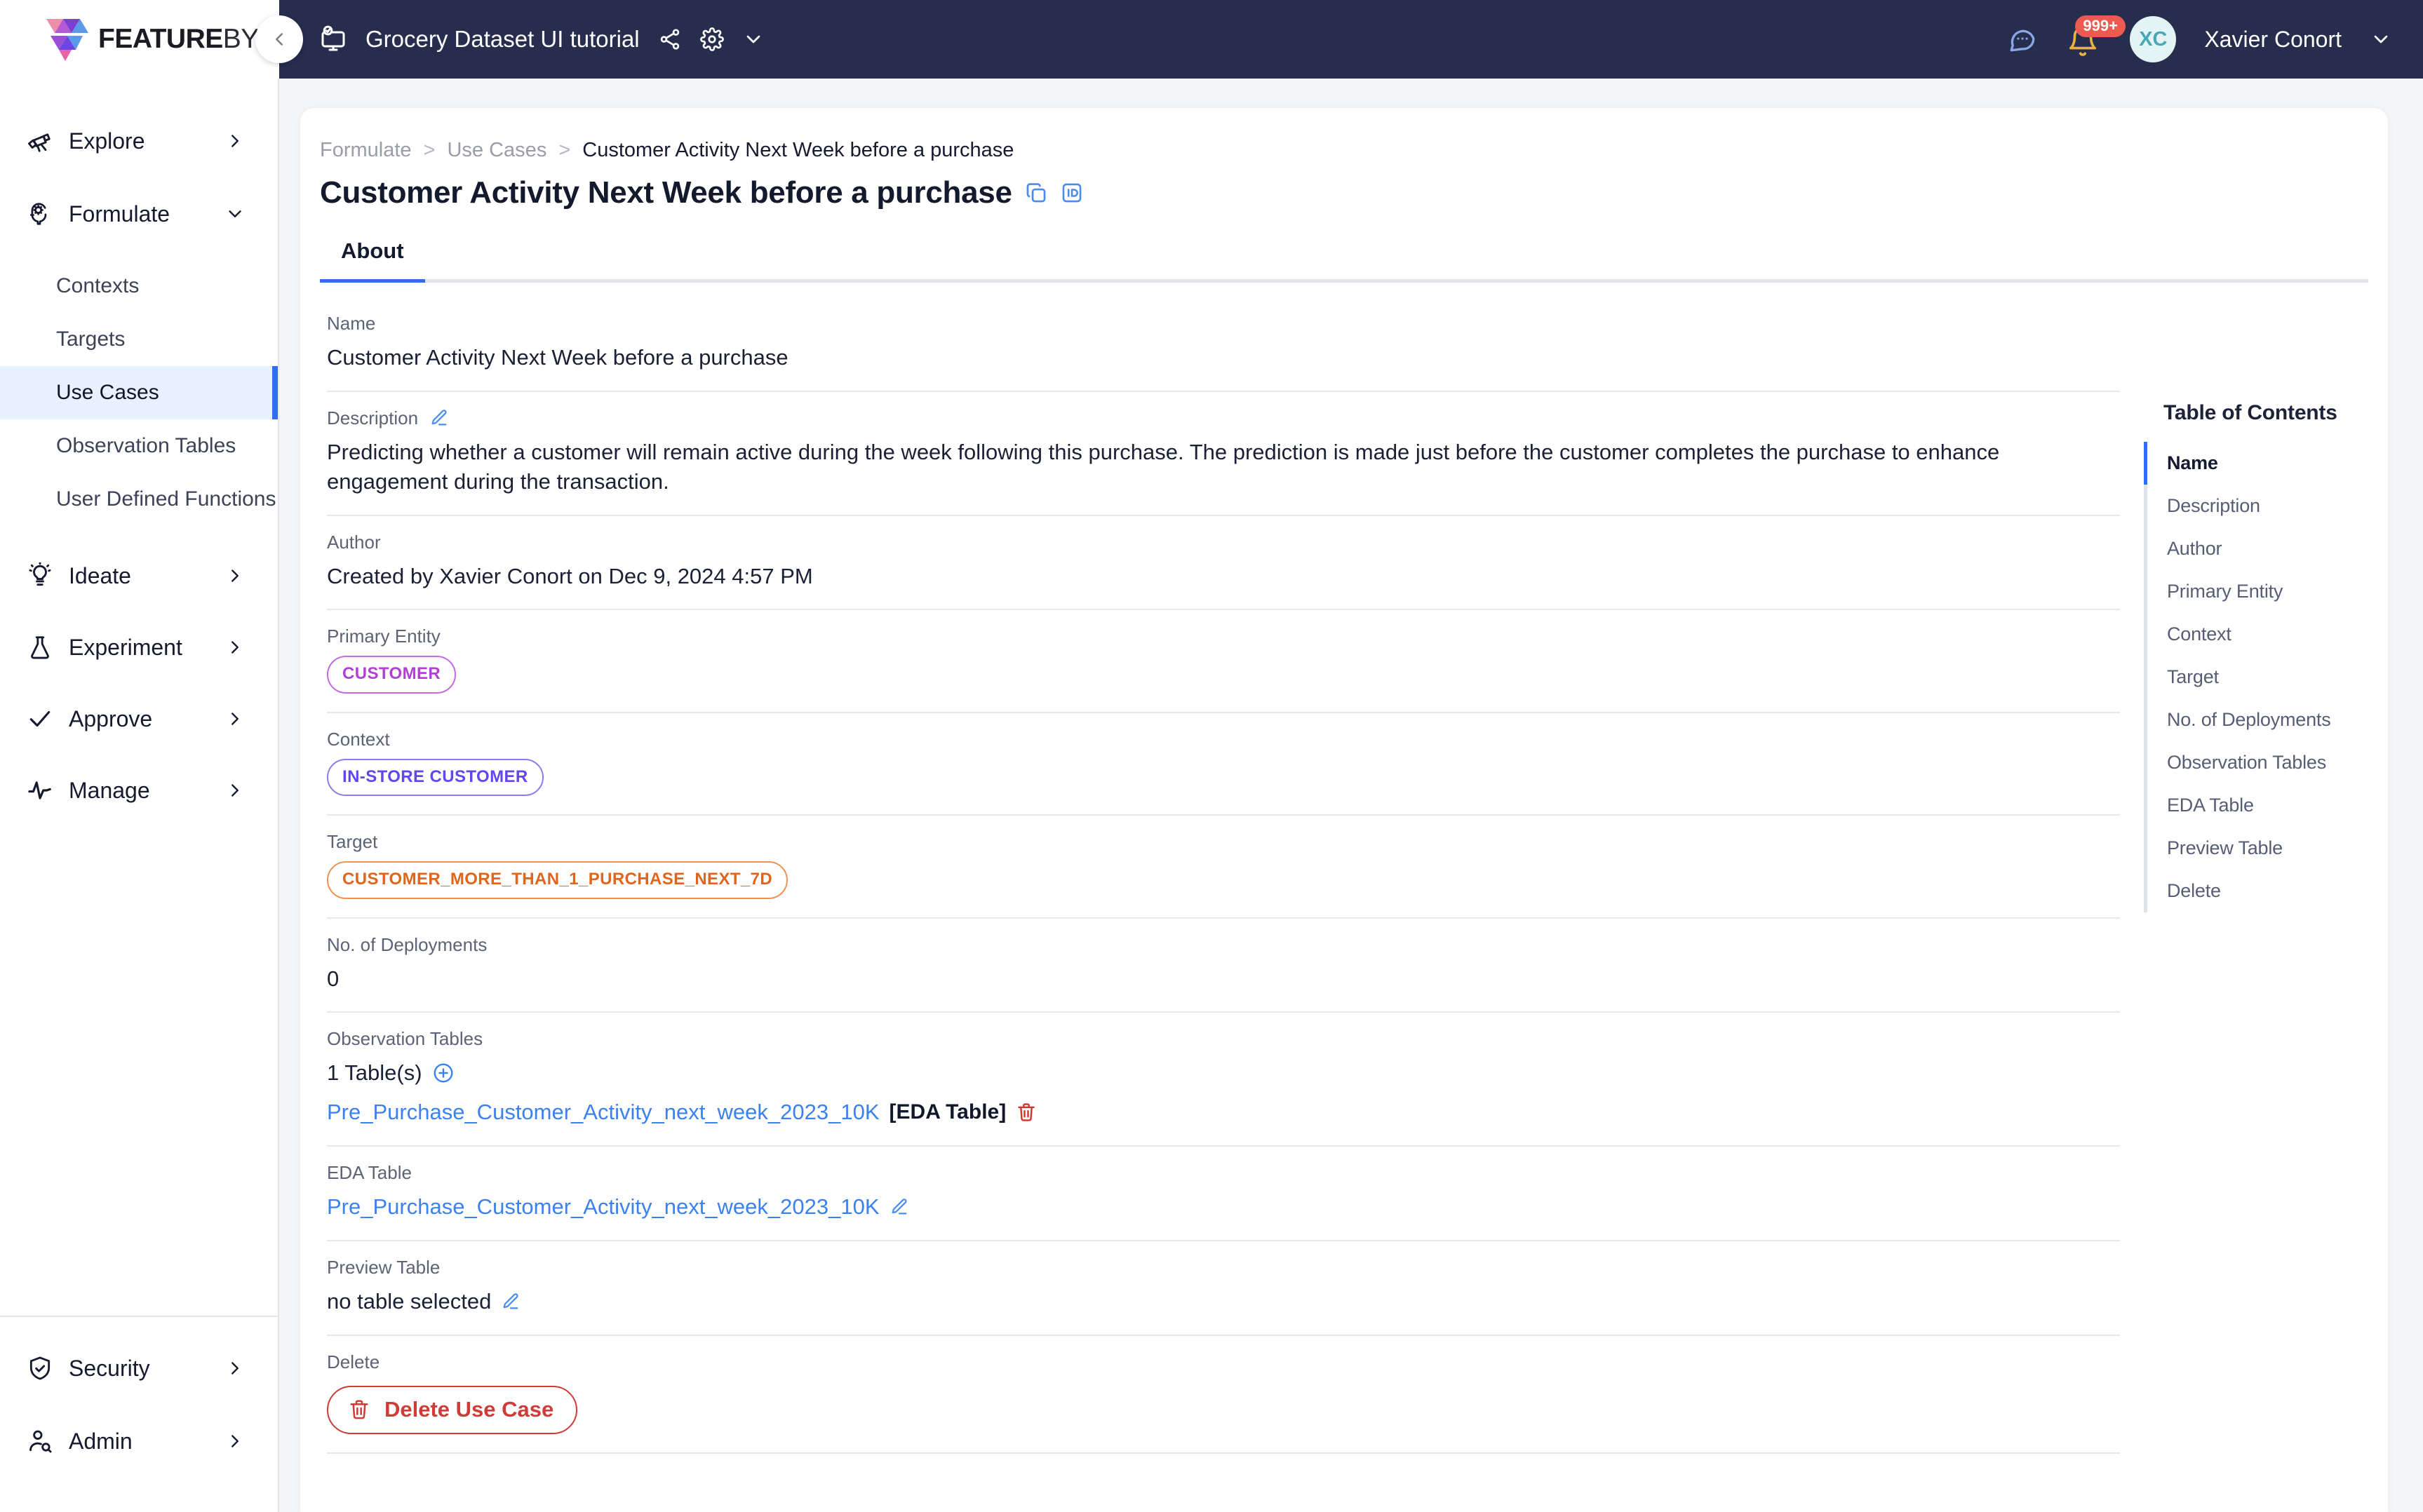 The height and width of the screenshot is (1512, 2423). What do you see at coordinates (2267, 762) in the screenshot?
I see `toc-item-observation-tables: Observation Tables` at bounding box center [2267, 762].